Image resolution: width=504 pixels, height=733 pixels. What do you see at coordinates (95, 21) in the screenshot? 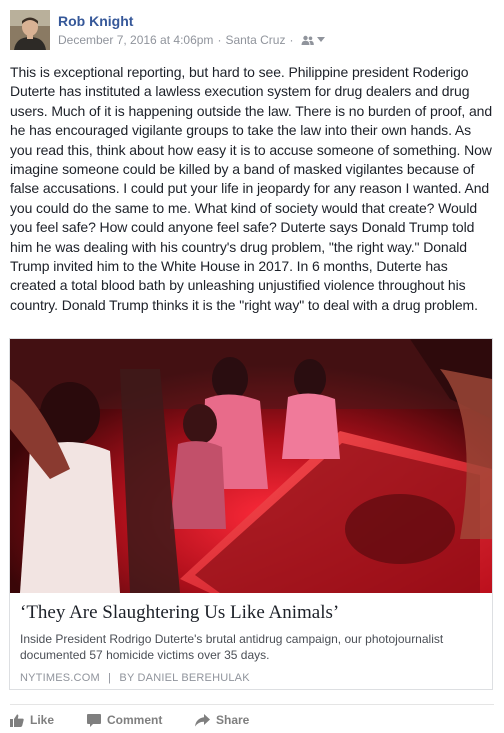
I see `author-name: Rob Knight` at bounding box center [95, 21].